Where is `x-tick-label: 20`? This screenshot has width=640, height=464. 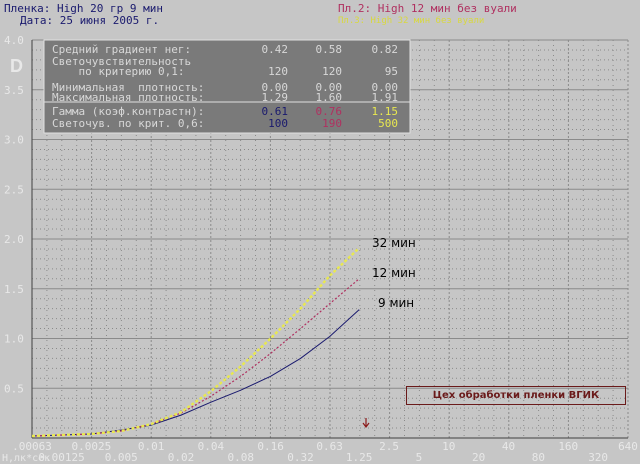 x-tick-label: 20 is located at coordinates (478, 457).